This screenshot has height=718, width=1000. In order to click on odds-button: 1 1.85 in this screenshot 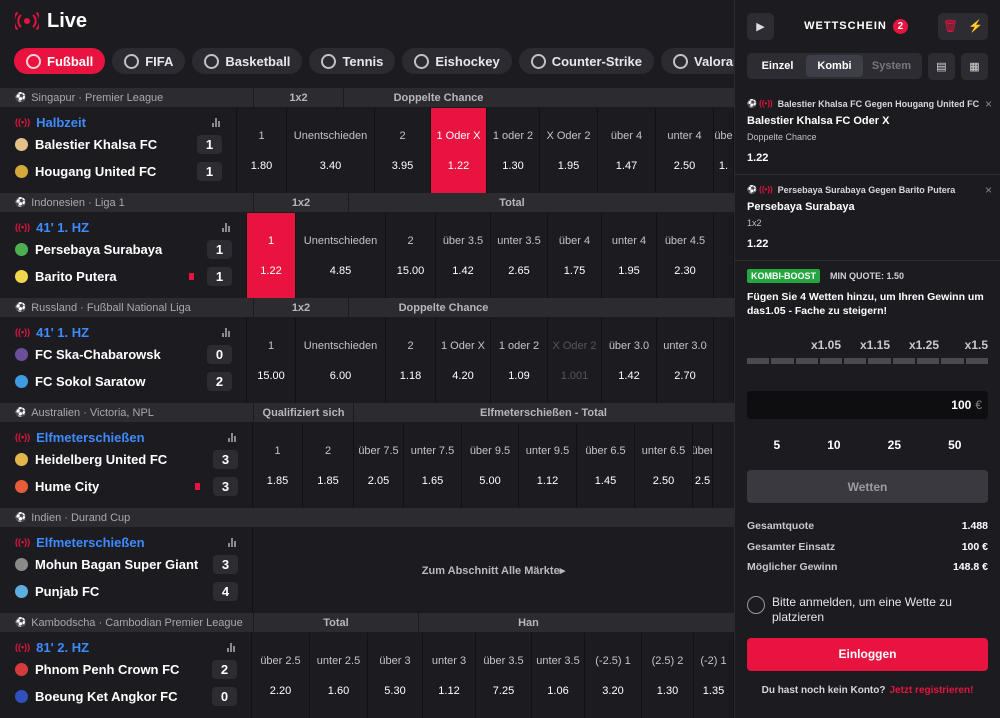, I will do `click(278, 465)`.